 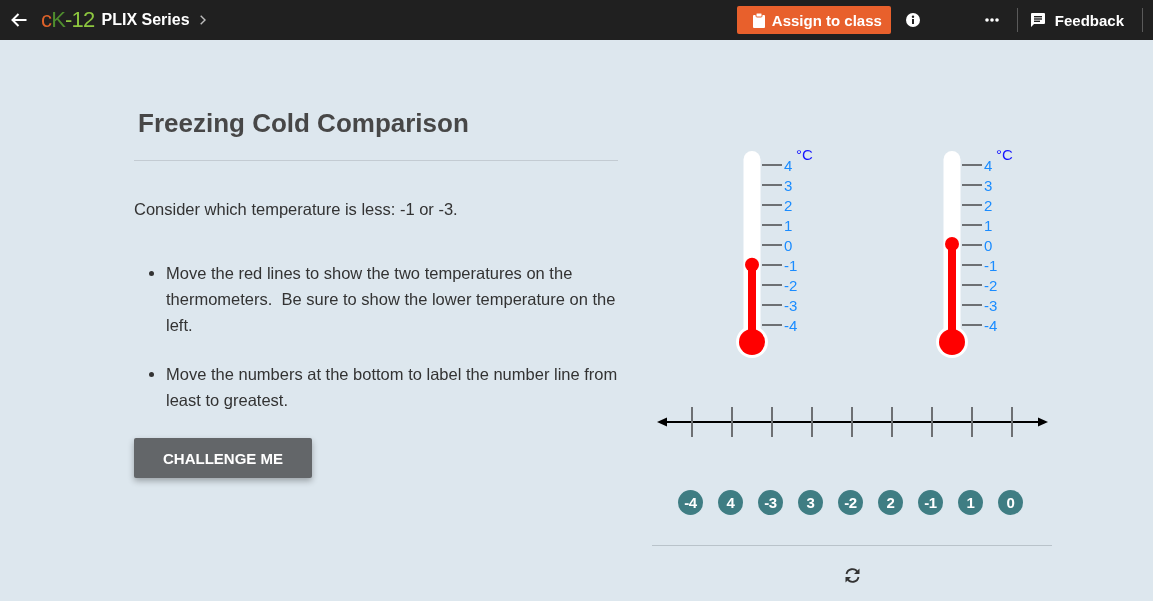 What do you see at coordinates (392, 387) in the screenshot?
I see `instruction-text: Move the numbers at the bottom to label the number line from least to greatest.` at bounding box center [392, 387].